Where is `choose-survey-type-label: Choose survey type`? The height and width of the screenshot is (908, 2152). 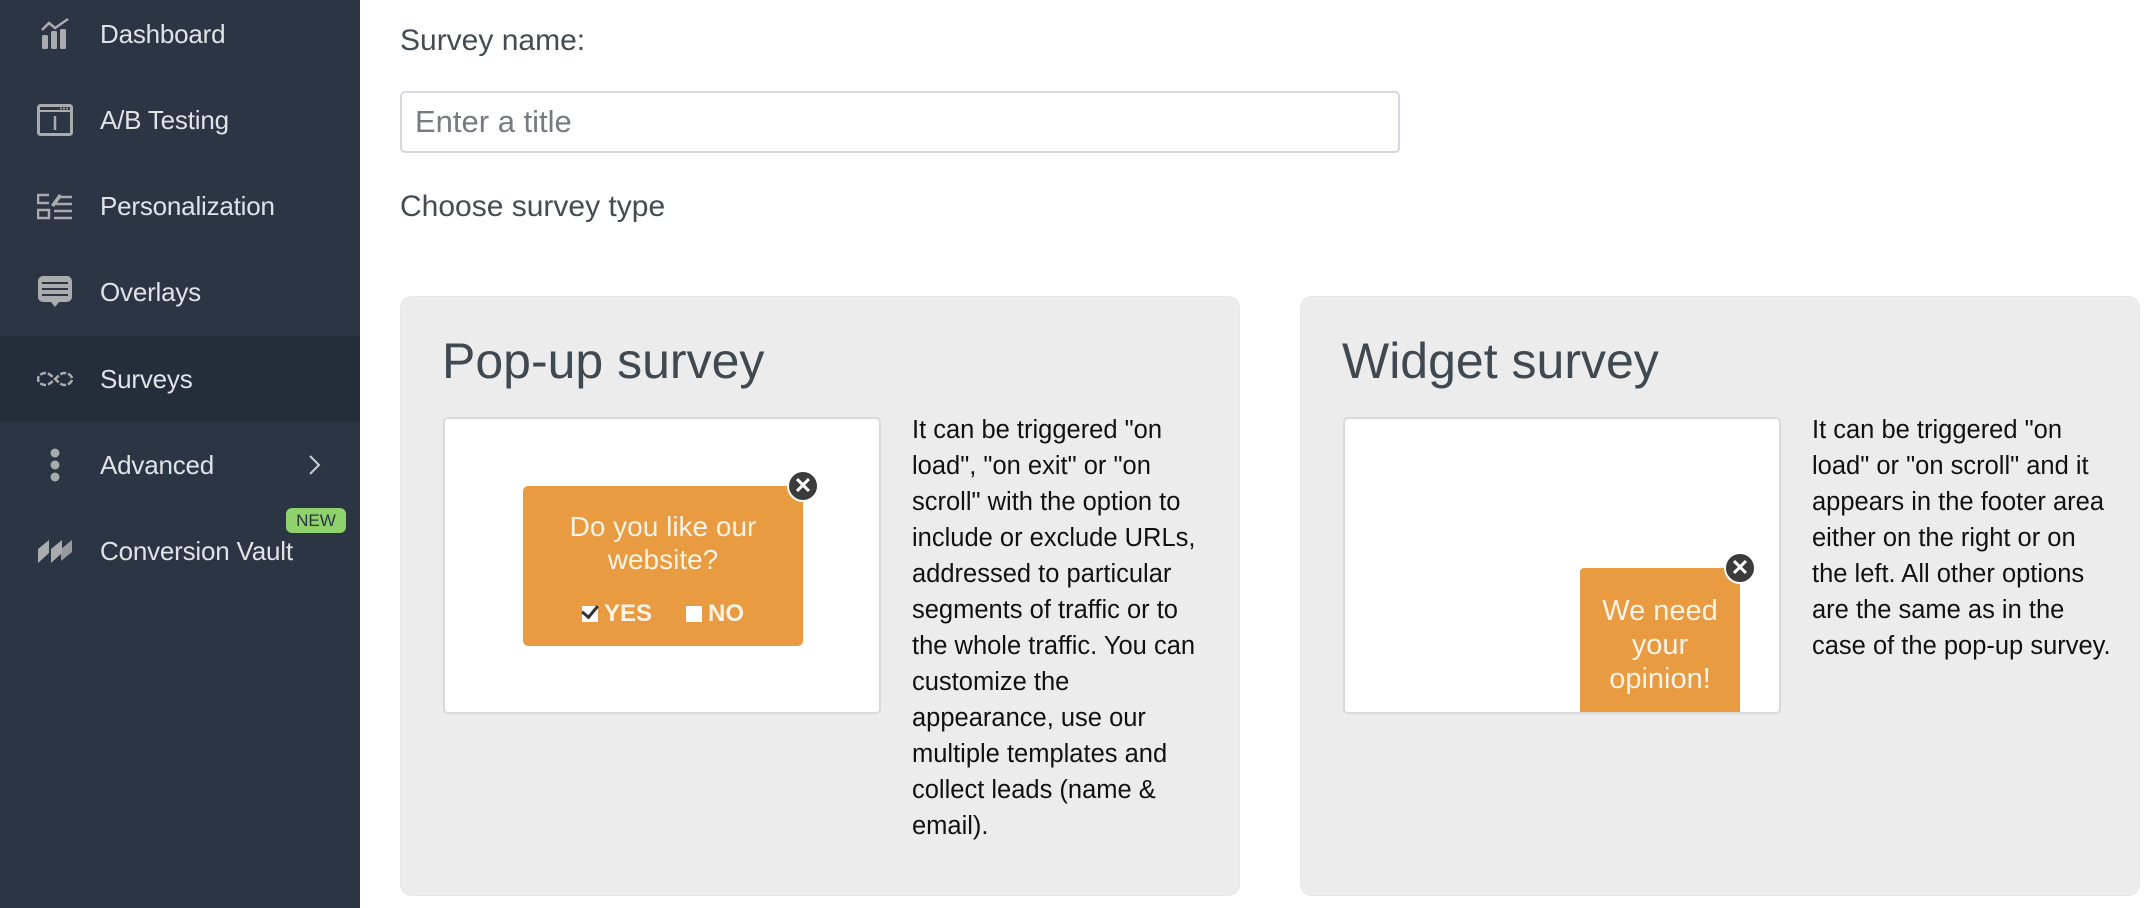 choose-survey-type-label: Choose survey type is located at coordinates (533, 206).